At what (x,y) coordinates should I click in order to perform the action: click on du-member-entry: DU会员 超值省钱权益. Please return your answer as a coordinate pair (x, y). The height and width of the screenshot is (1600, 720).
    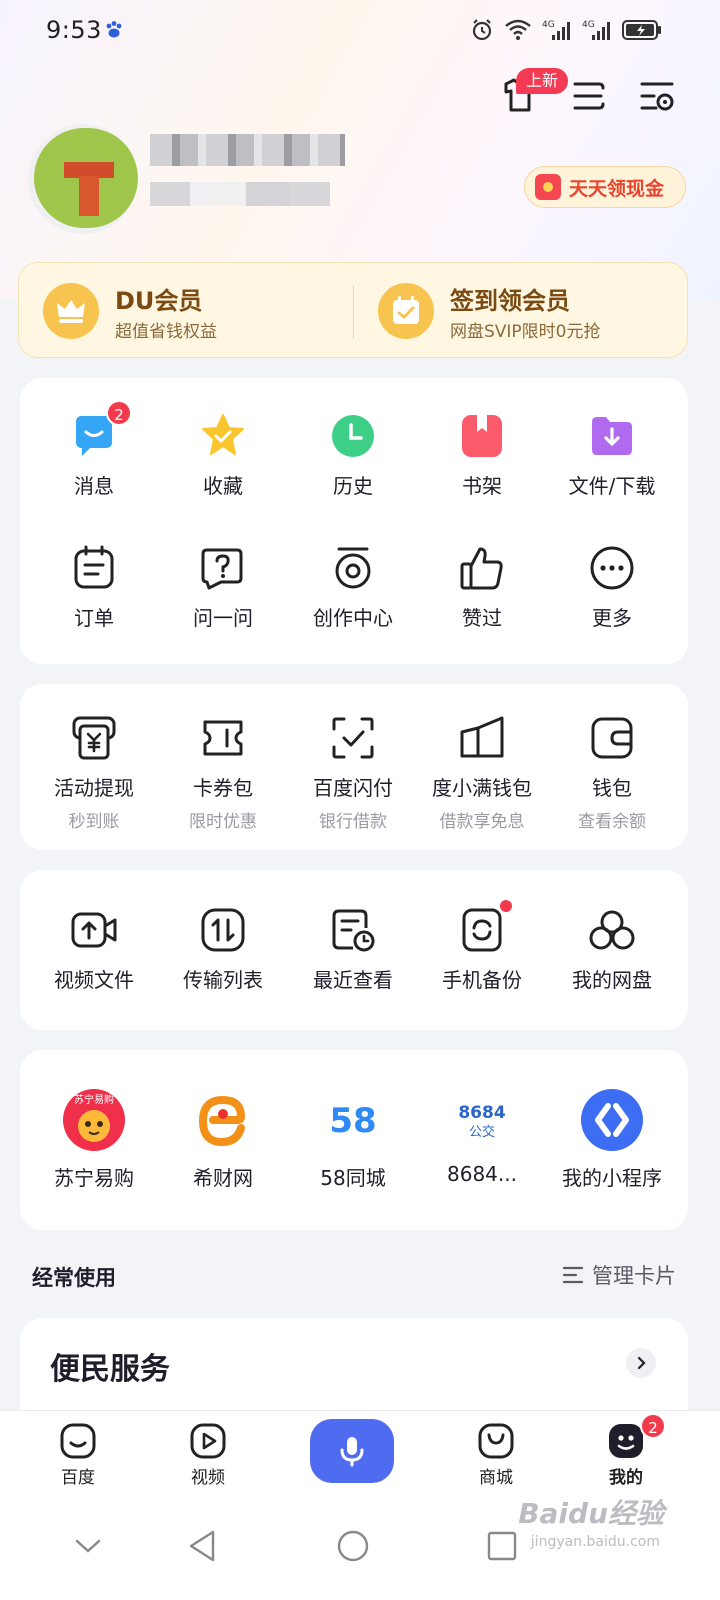
    Looking at the image, I should click on (186, 311).